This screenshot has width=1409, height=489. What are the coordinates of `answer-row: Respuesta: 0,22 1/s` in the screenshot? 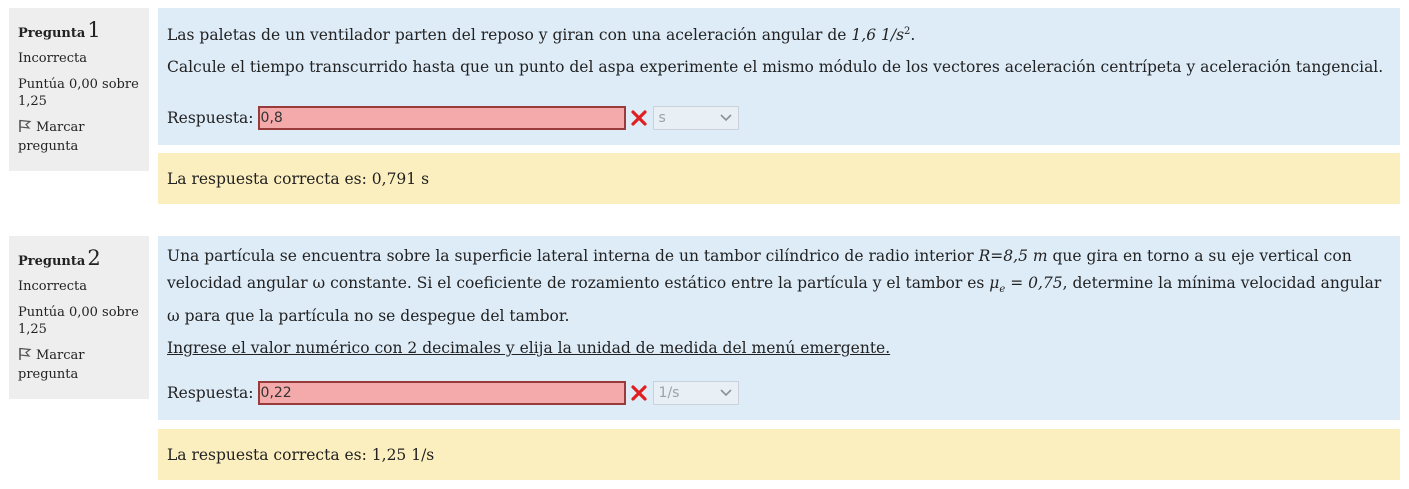 It's located at (453, 393).